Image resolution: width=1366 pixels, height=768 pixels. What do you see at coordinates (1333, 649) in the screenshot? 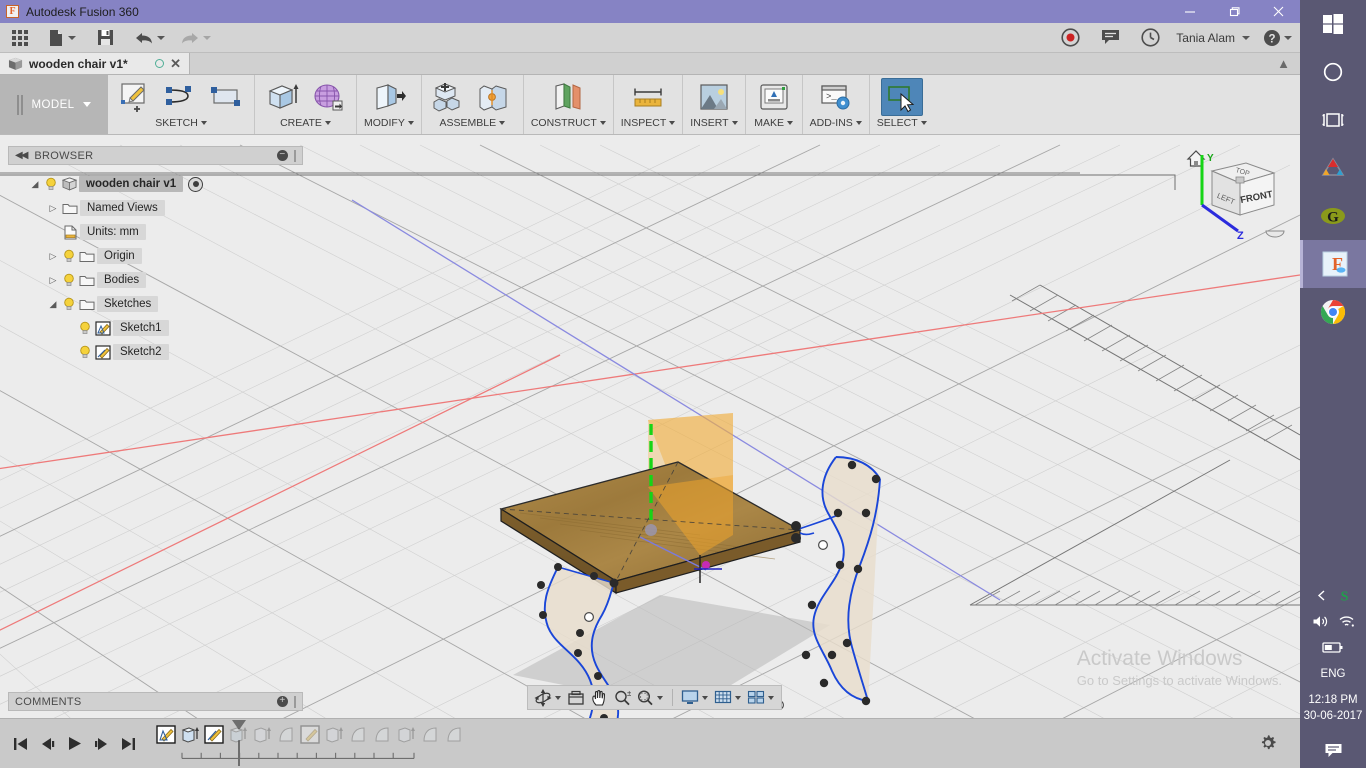
I see `battery-icon` at bounding box center [1333, 649].